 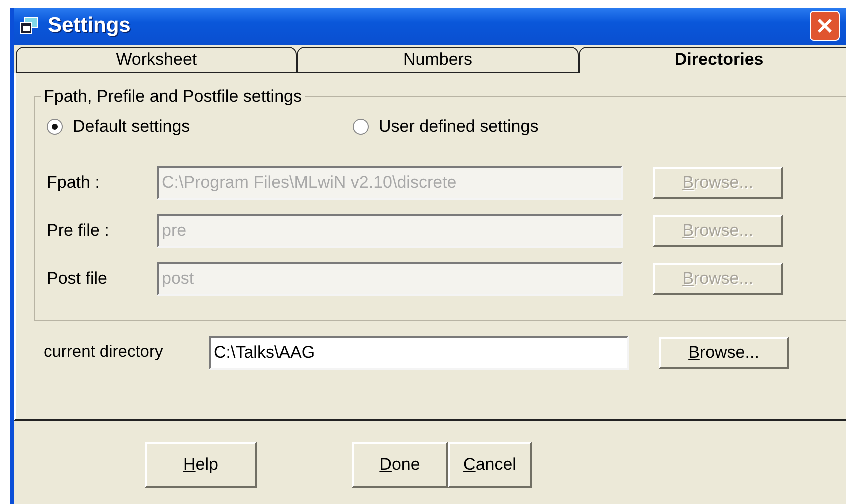 What do you see at coordinates (201, 465) in the screenshot?
I see `dialog-button: Help` at bounding box center [201, 465].